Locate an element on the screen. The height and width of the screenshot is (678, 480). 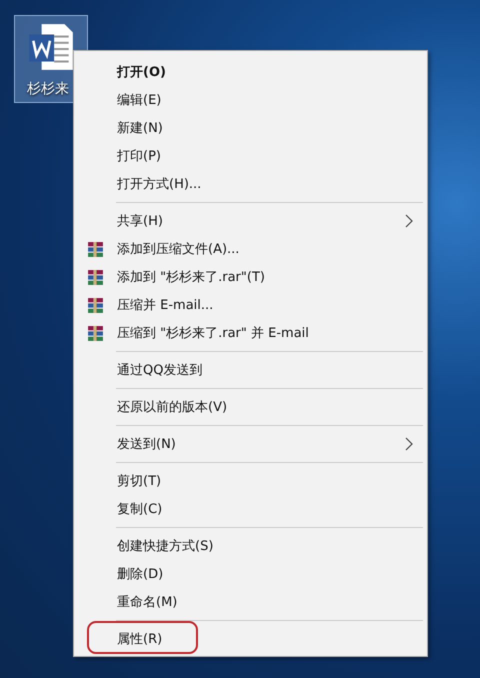
menu-item: 添加到 "杉杉来了.rar"(T) is located at coordinates (250, 277).